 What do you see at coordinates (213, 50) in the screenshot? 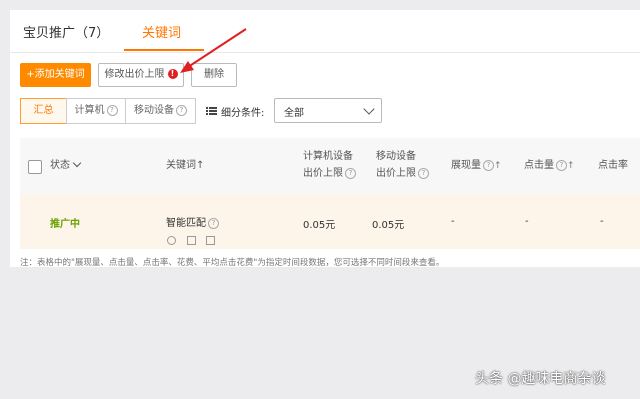
I see `annotation-arrow` at bounding box center [213, 50].